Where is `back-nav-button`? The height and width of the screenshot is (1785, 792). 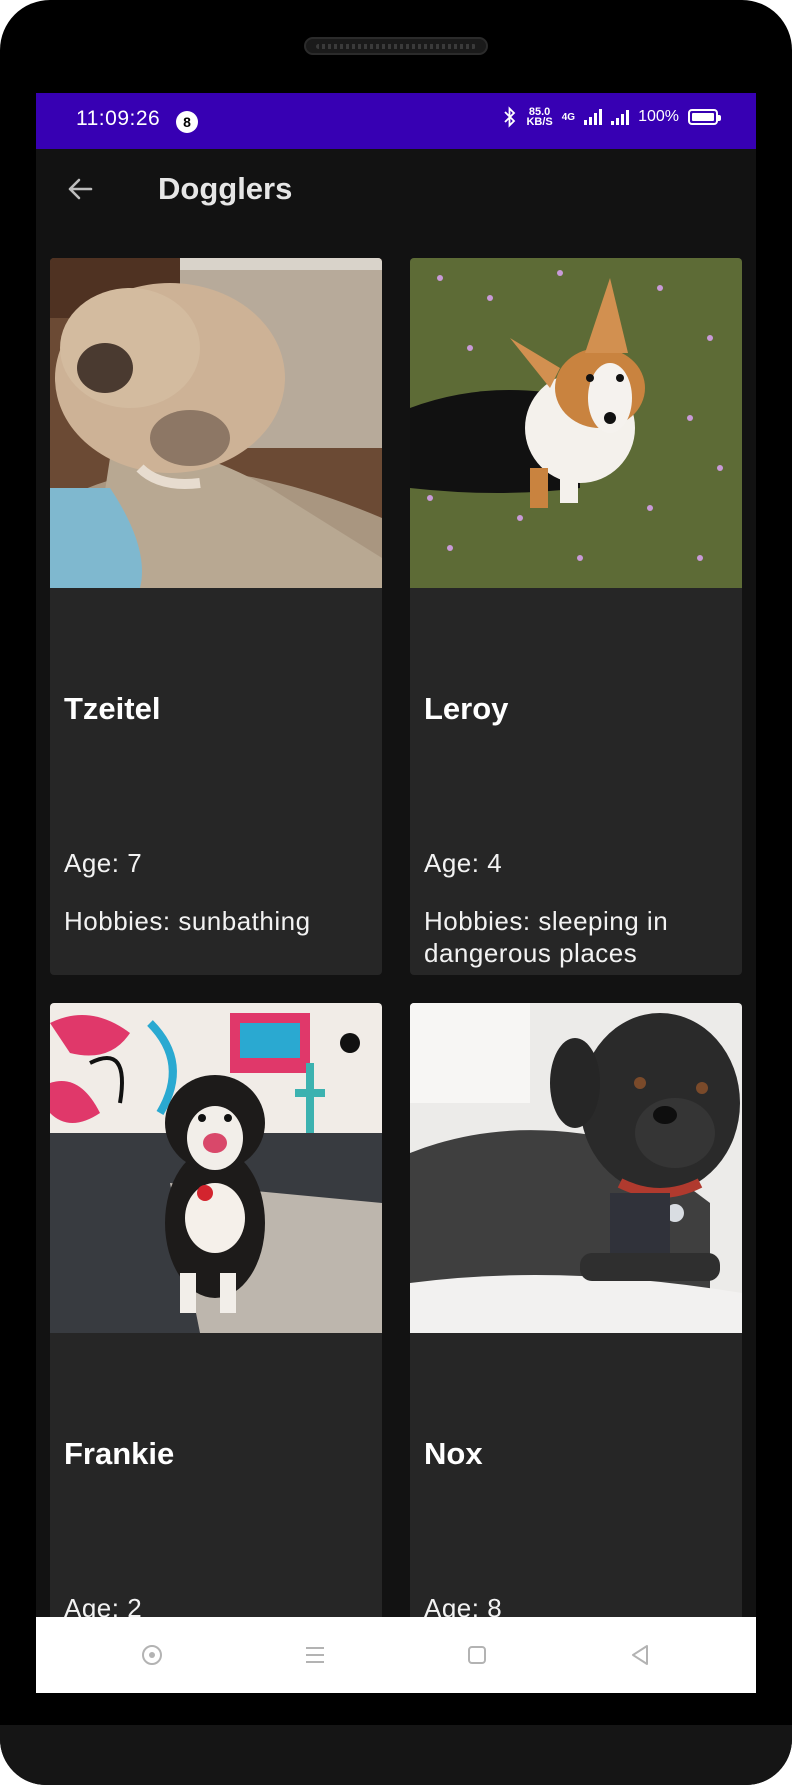
back-nav-button is located at coordinates (640, 1655).